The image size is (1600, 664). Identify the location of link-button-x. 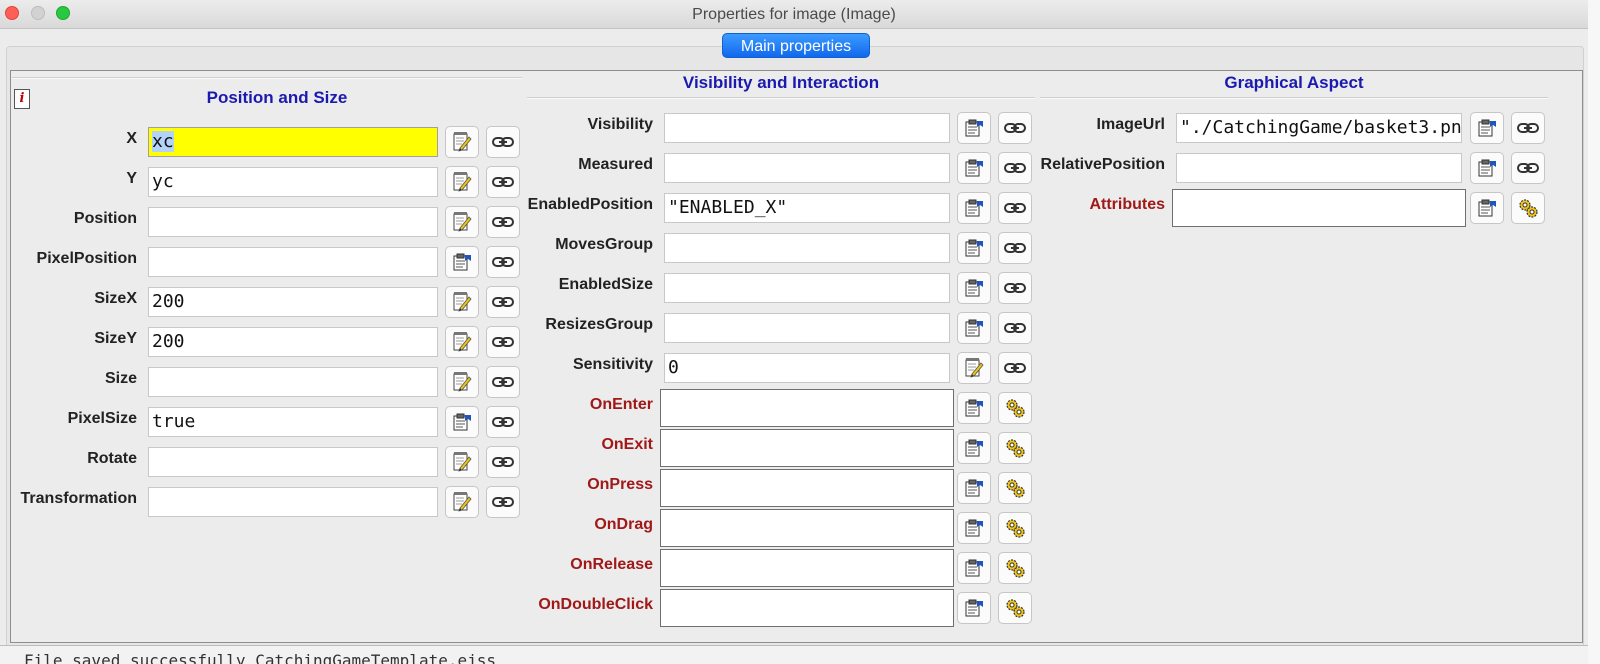
(503, 142).